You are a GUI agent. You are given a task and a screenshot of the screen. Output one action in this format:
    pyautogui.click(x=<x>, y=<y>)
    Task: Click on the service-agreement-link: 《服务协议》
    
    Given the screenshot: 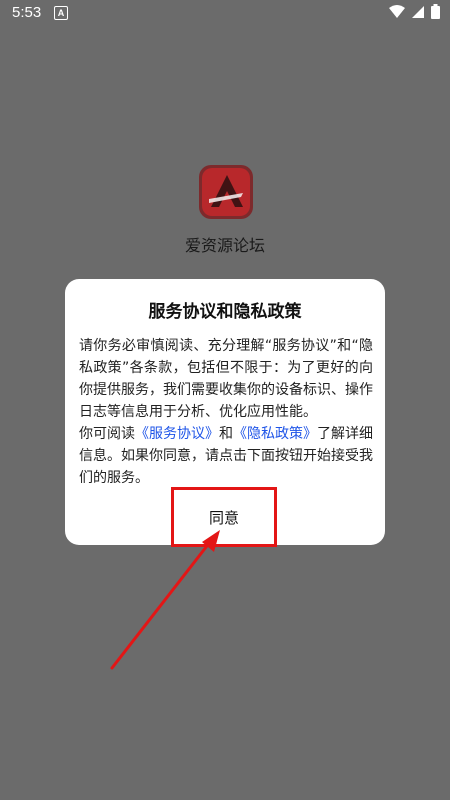 What is the action you would take?
    pyautogui.click(x=177, y=434)
    